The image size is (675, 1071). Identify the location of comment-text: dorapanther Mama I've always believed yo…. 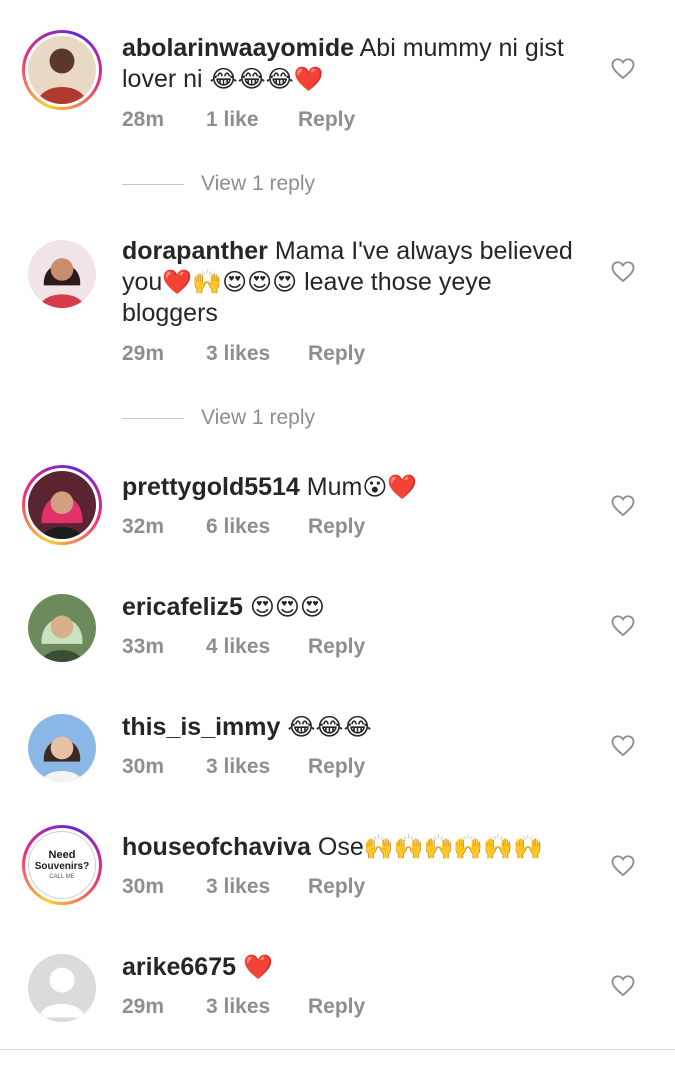
(357, 282).